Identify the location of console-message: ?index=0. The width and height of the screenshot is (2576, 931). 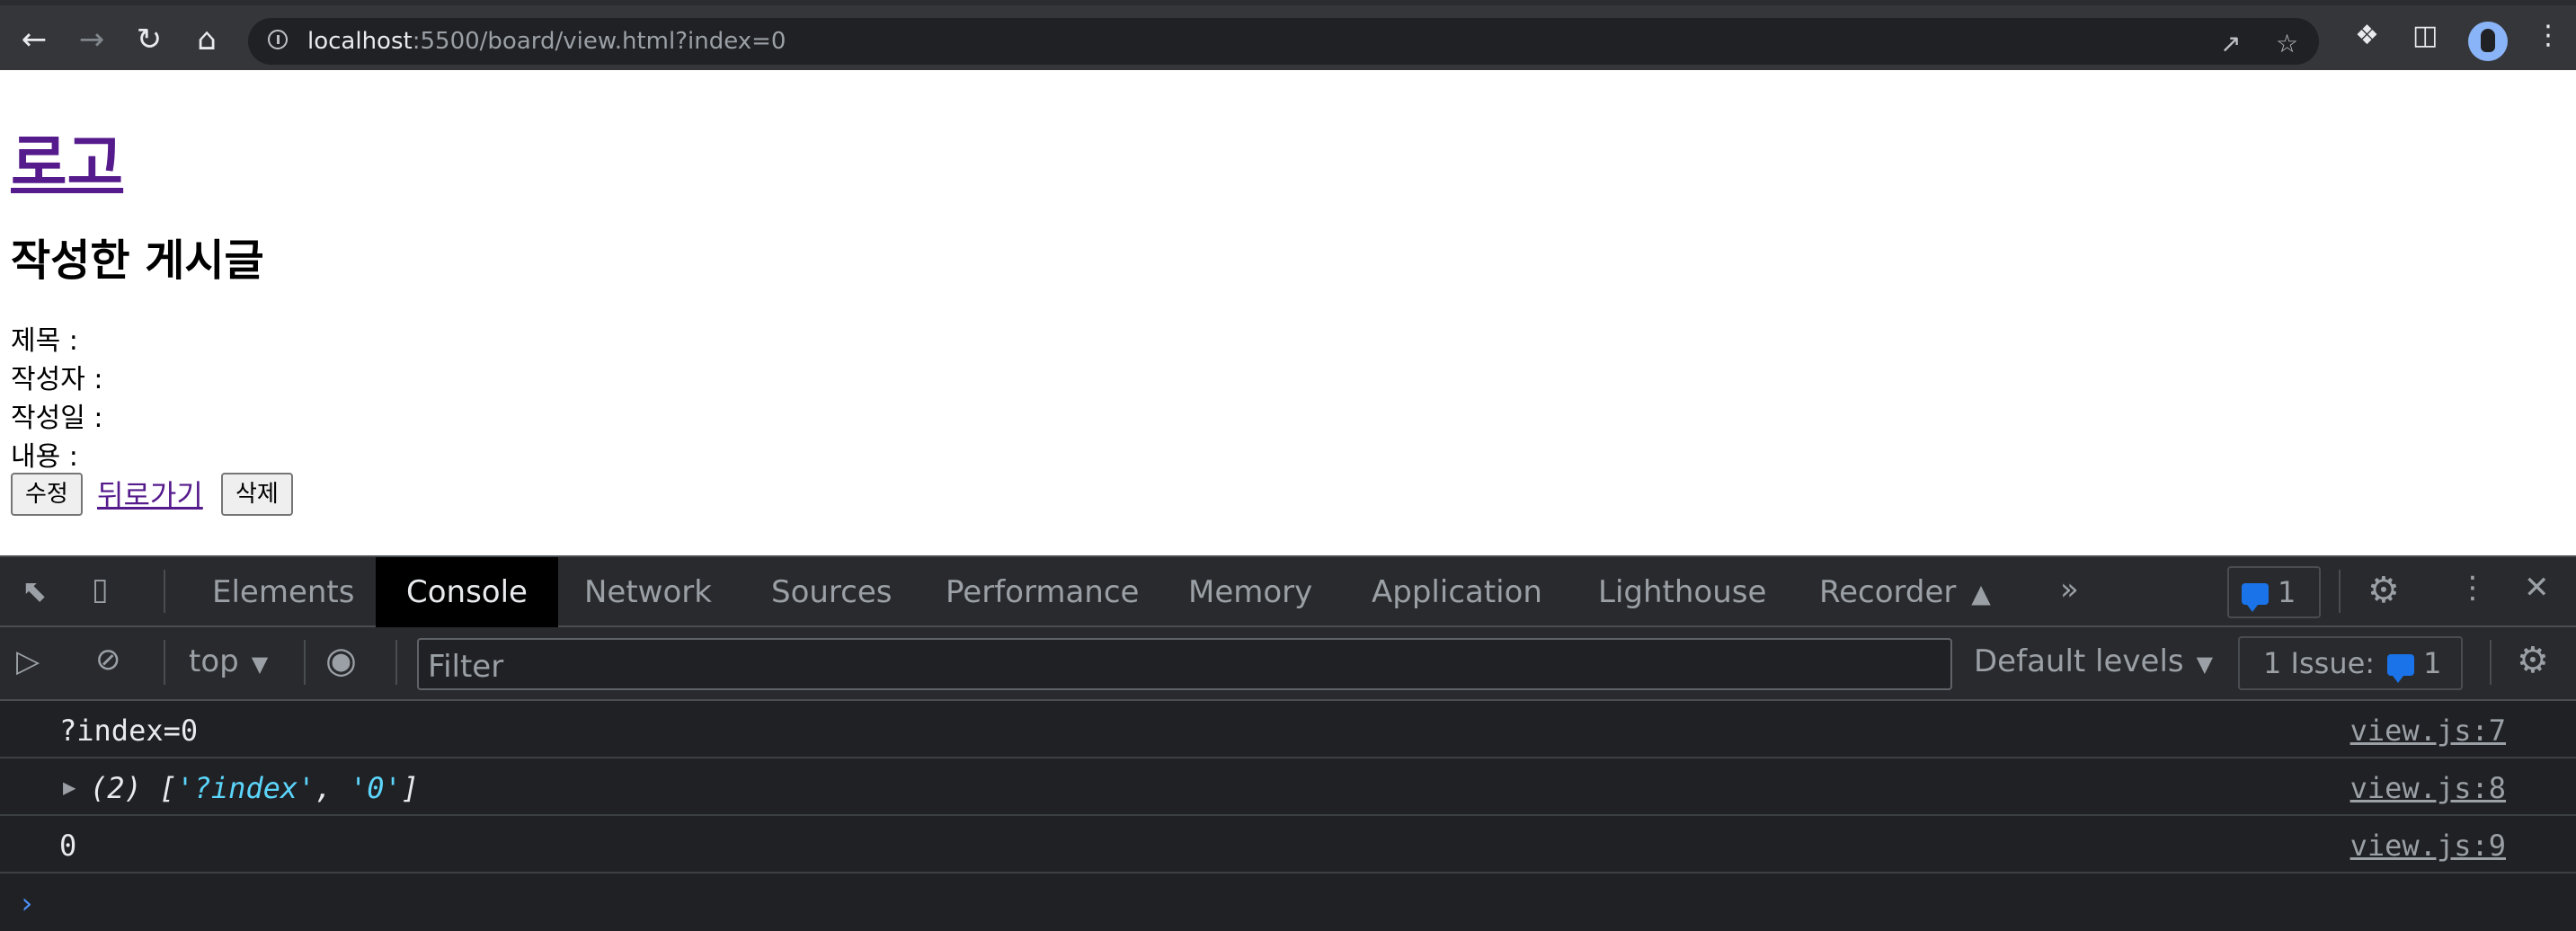
(129, 731).